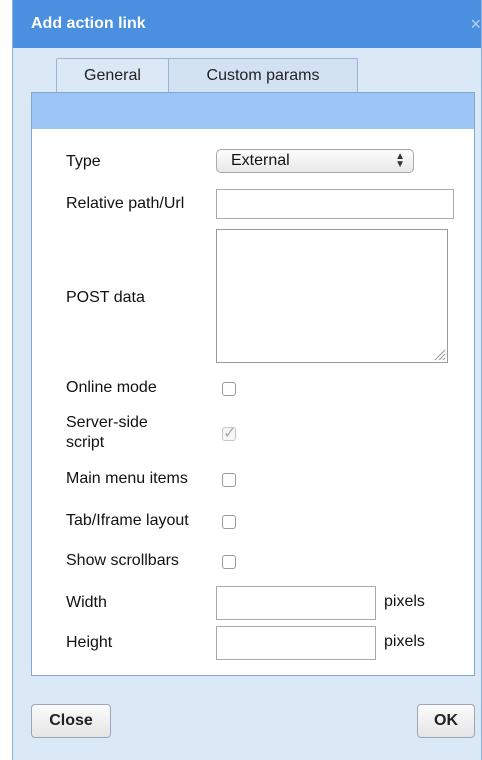 This screenshot has height=760, width=482. Describe the element at coordinates (404, 641) in the screenshot. I see `height-unit: pixels` at that location.